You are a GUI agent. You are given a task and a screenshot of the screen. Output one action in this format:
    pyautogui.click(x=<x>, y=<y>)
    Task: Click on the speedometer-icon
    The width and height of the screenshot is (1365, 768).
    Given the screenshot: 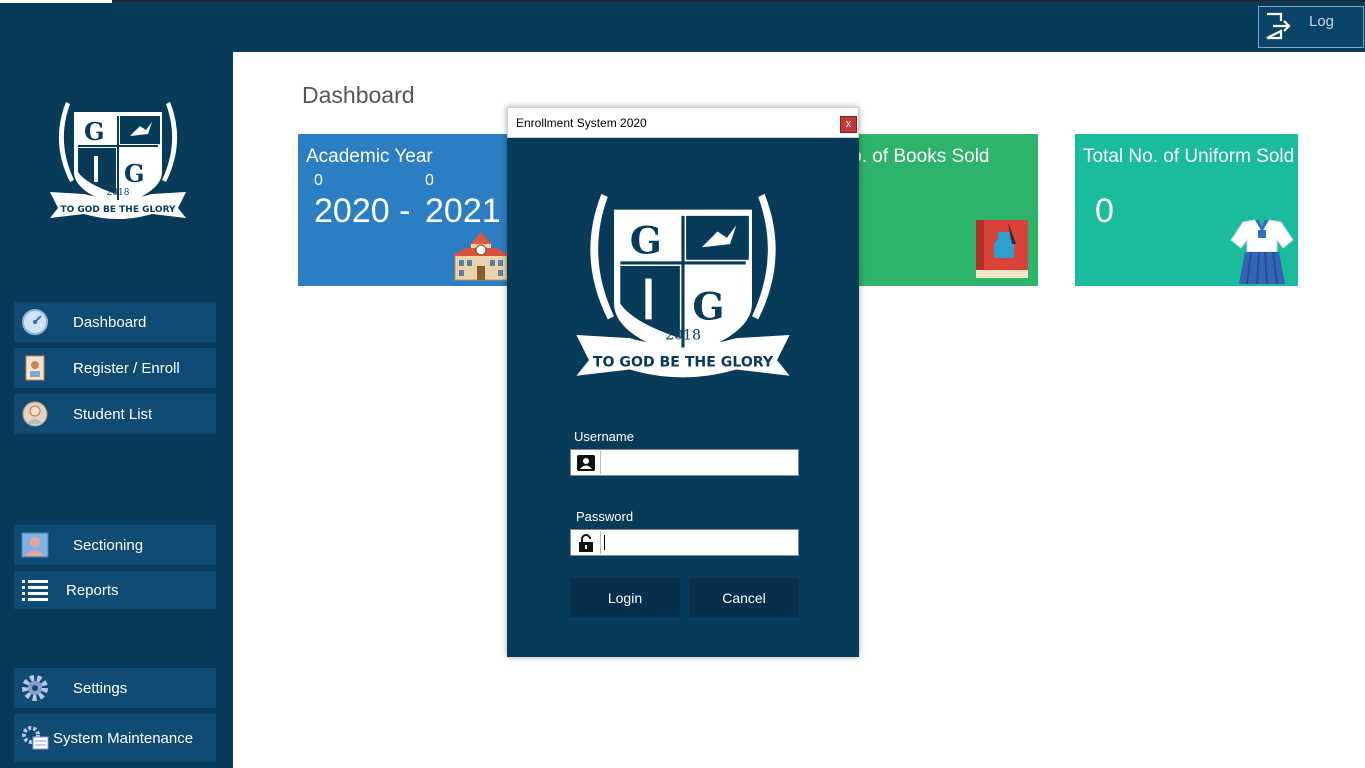 What is the action you would take?
    pyautogui.click(x=35, y=322)
    